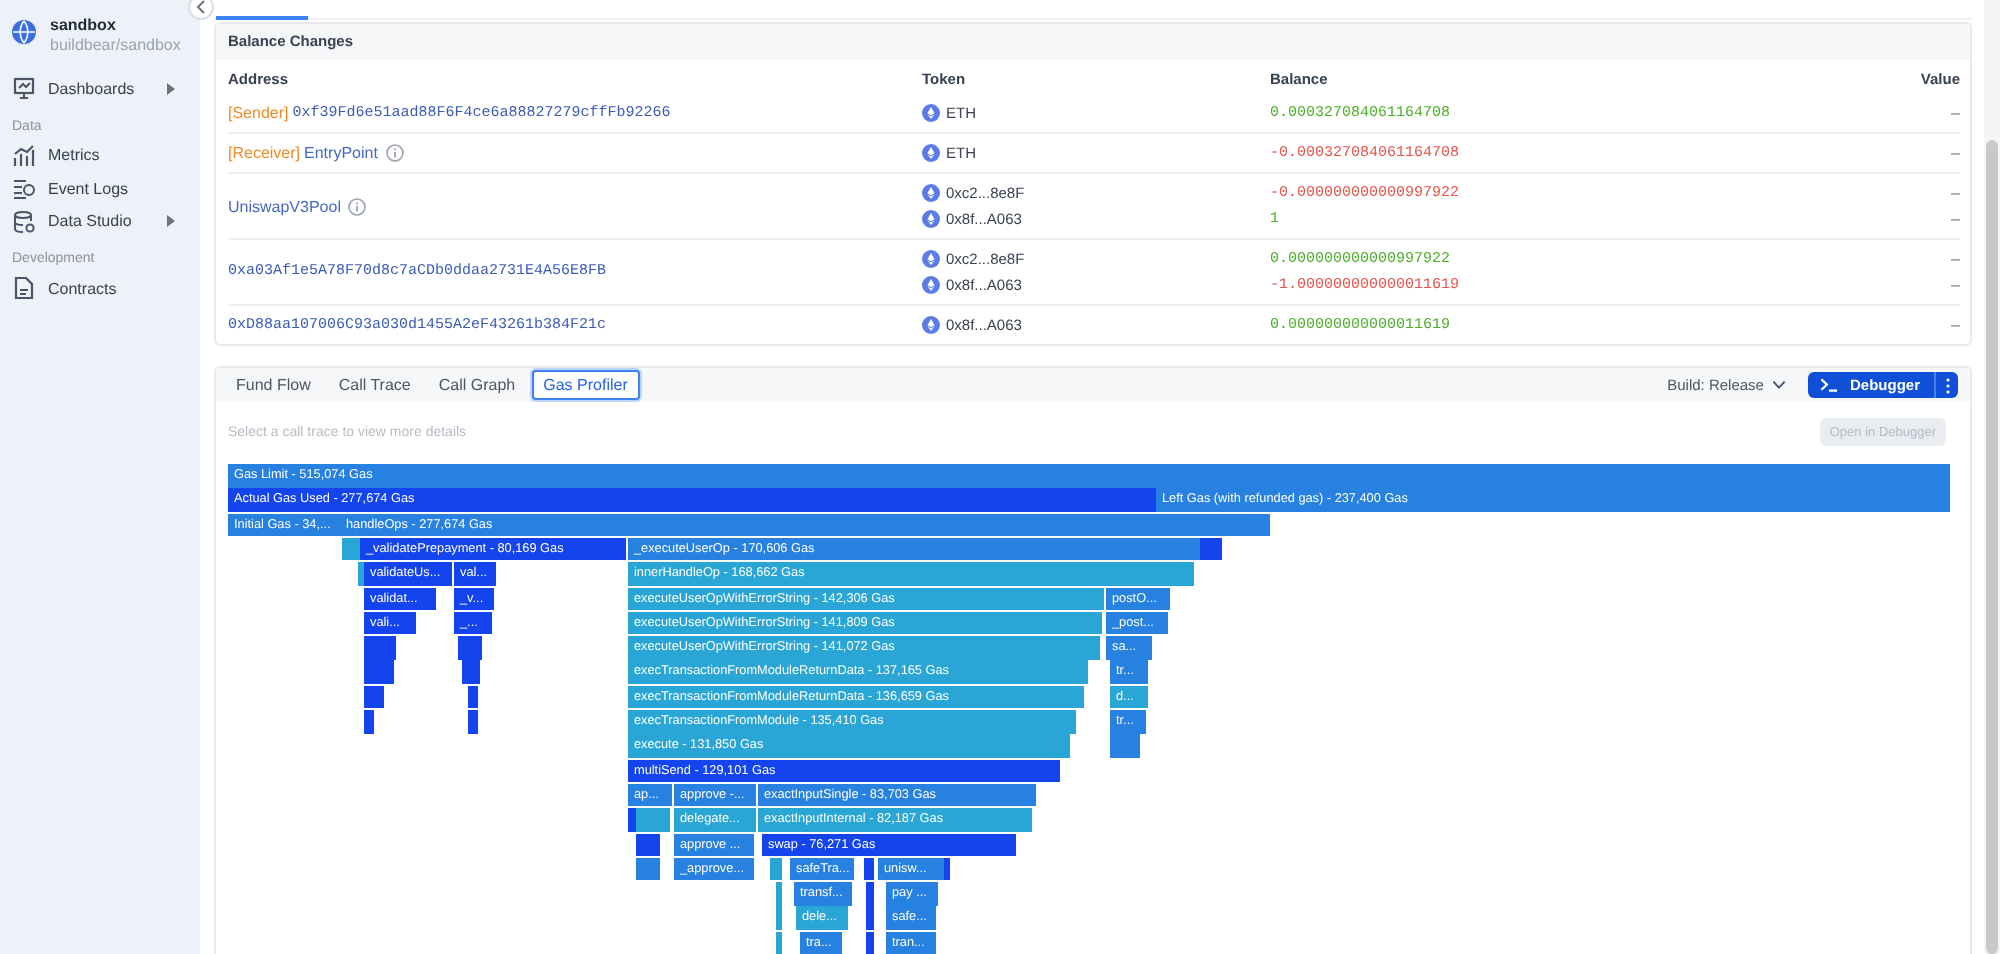  Describe the element at coordinates (201, 7) in the screenshot. I see `chevron-left-icon` at that location.